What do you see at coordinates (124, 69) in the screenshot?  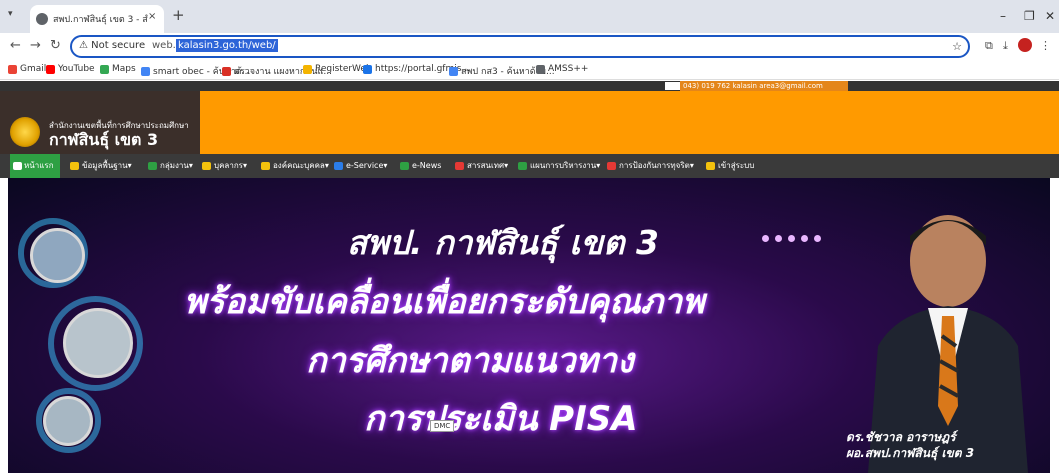 I see `bookmark-label: Maps` at bounding box center [124, 69].